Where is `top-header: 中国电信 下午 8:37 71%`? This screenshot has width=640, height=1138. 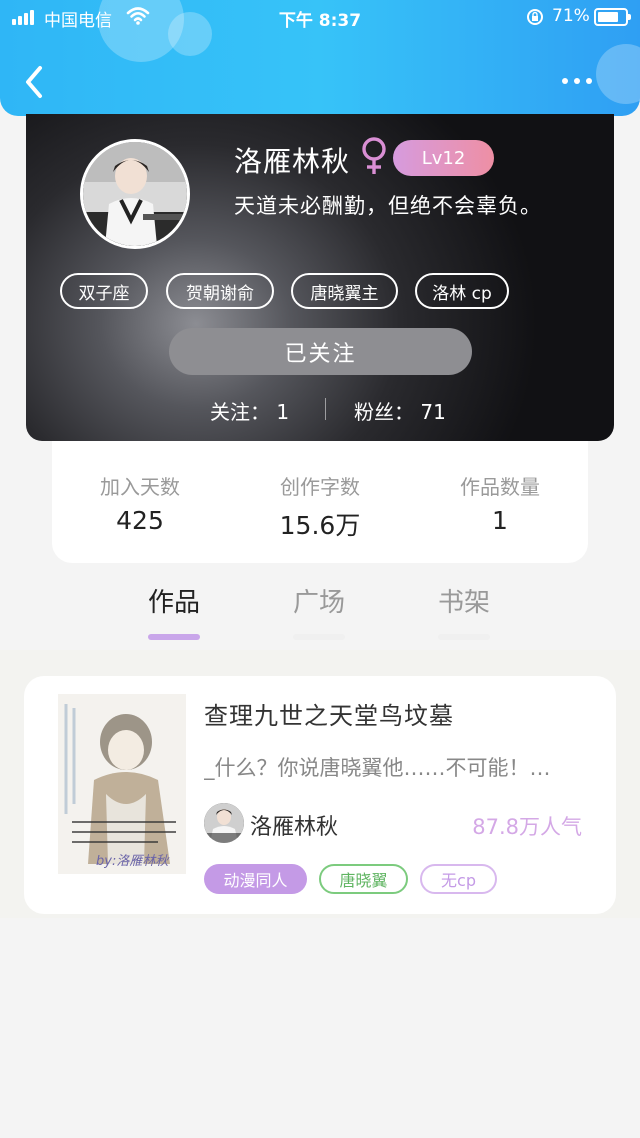
top-header: 中国电信 下午 8:37 71% is located at coordinates (320, 58).